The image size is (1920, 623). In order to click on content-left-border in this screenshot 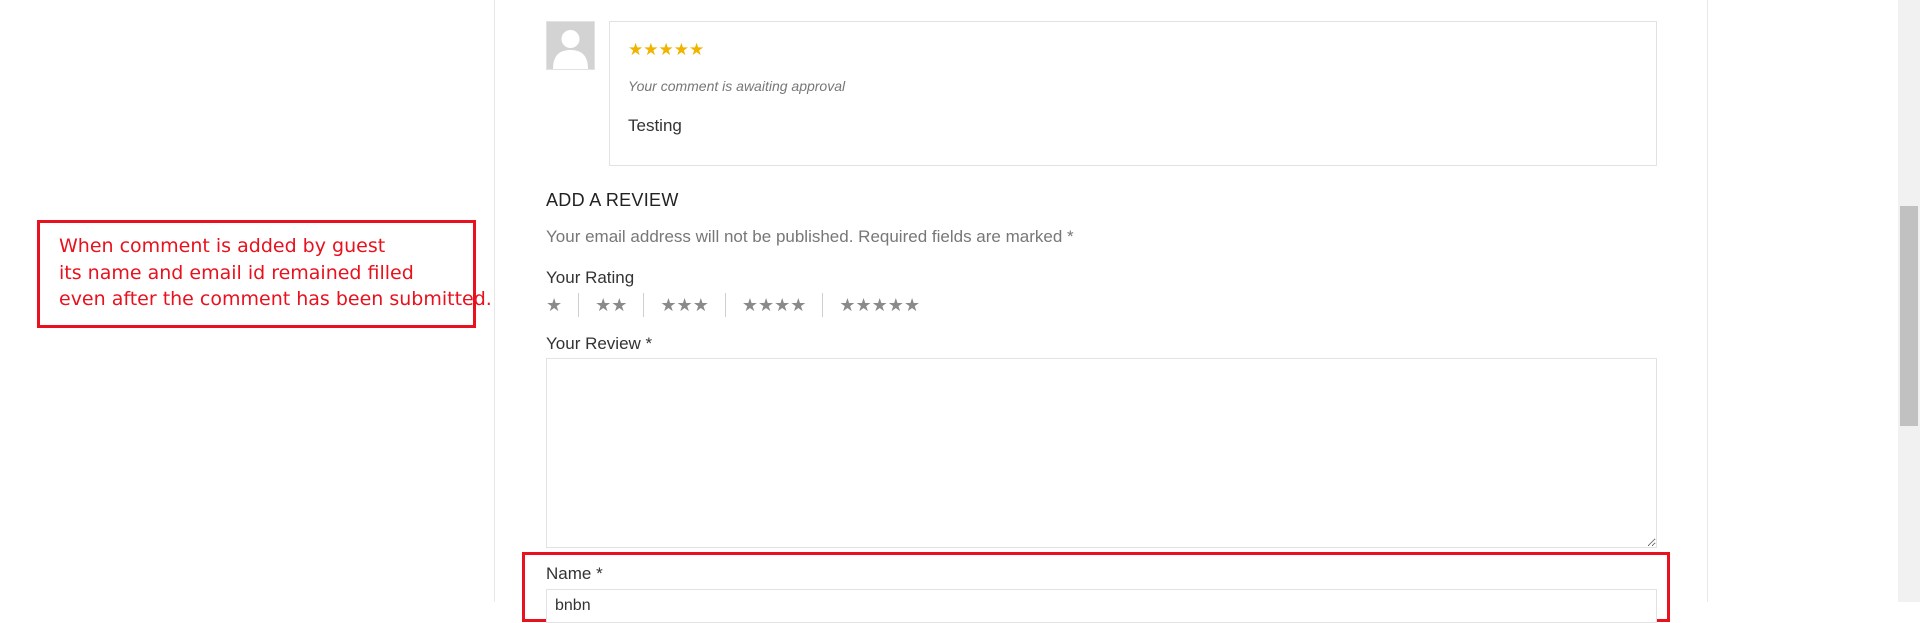, I will do `click(494, 301)`.